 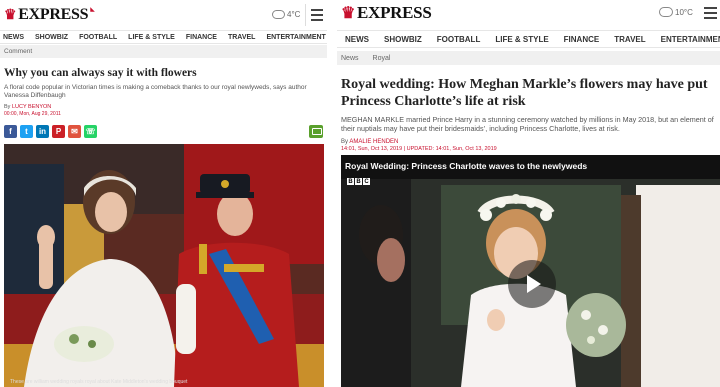 I want to click on comment-icon, so click(x=316, y=131).